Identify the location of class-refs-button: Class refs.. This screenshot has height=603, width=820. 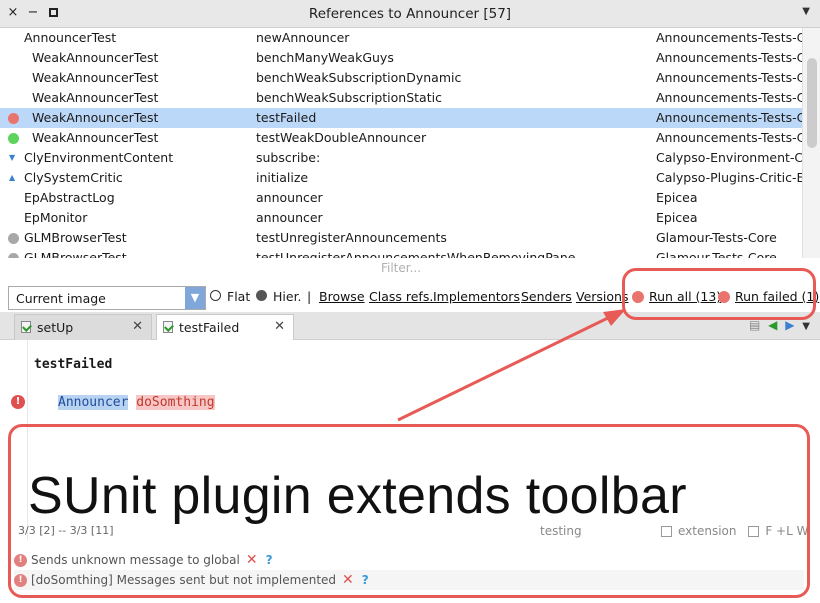
(401, 296).